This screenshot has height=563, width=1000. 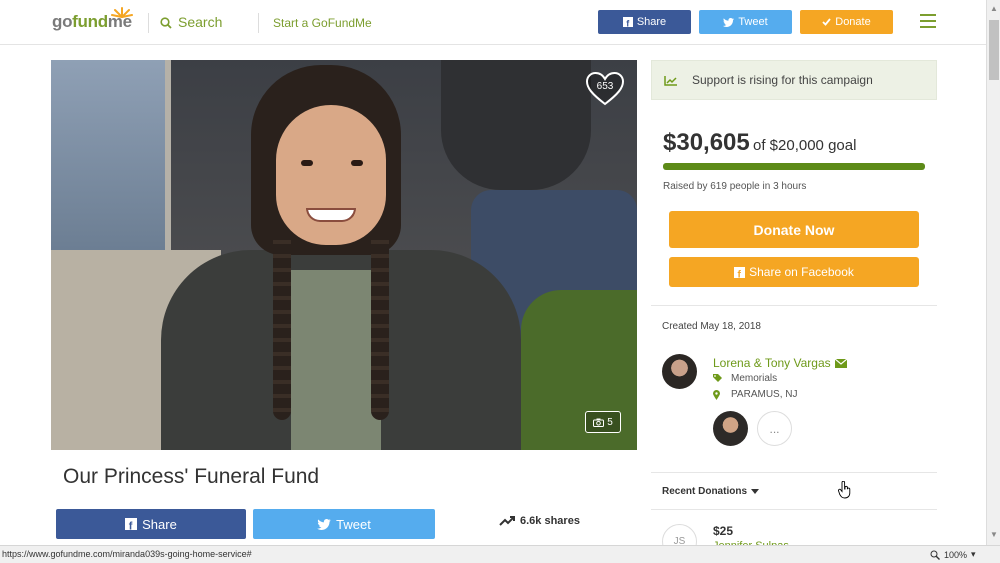 I want to click on sun-logo-icon, so click(x=122, y=12).